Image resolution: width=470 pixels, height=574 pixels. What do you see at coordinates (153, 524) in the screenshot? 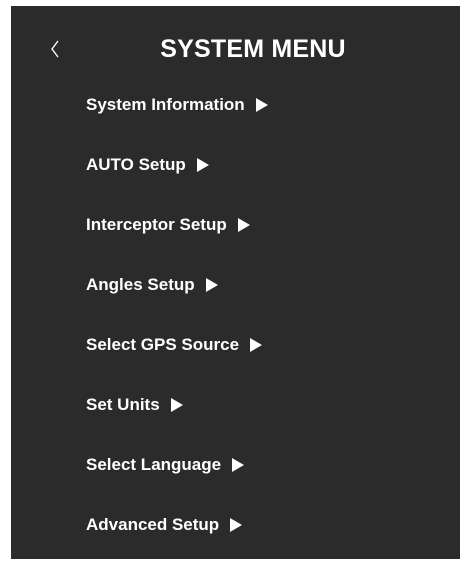
I see `menu-item-label: Advanced Setup` at bounding box center [153, 524].